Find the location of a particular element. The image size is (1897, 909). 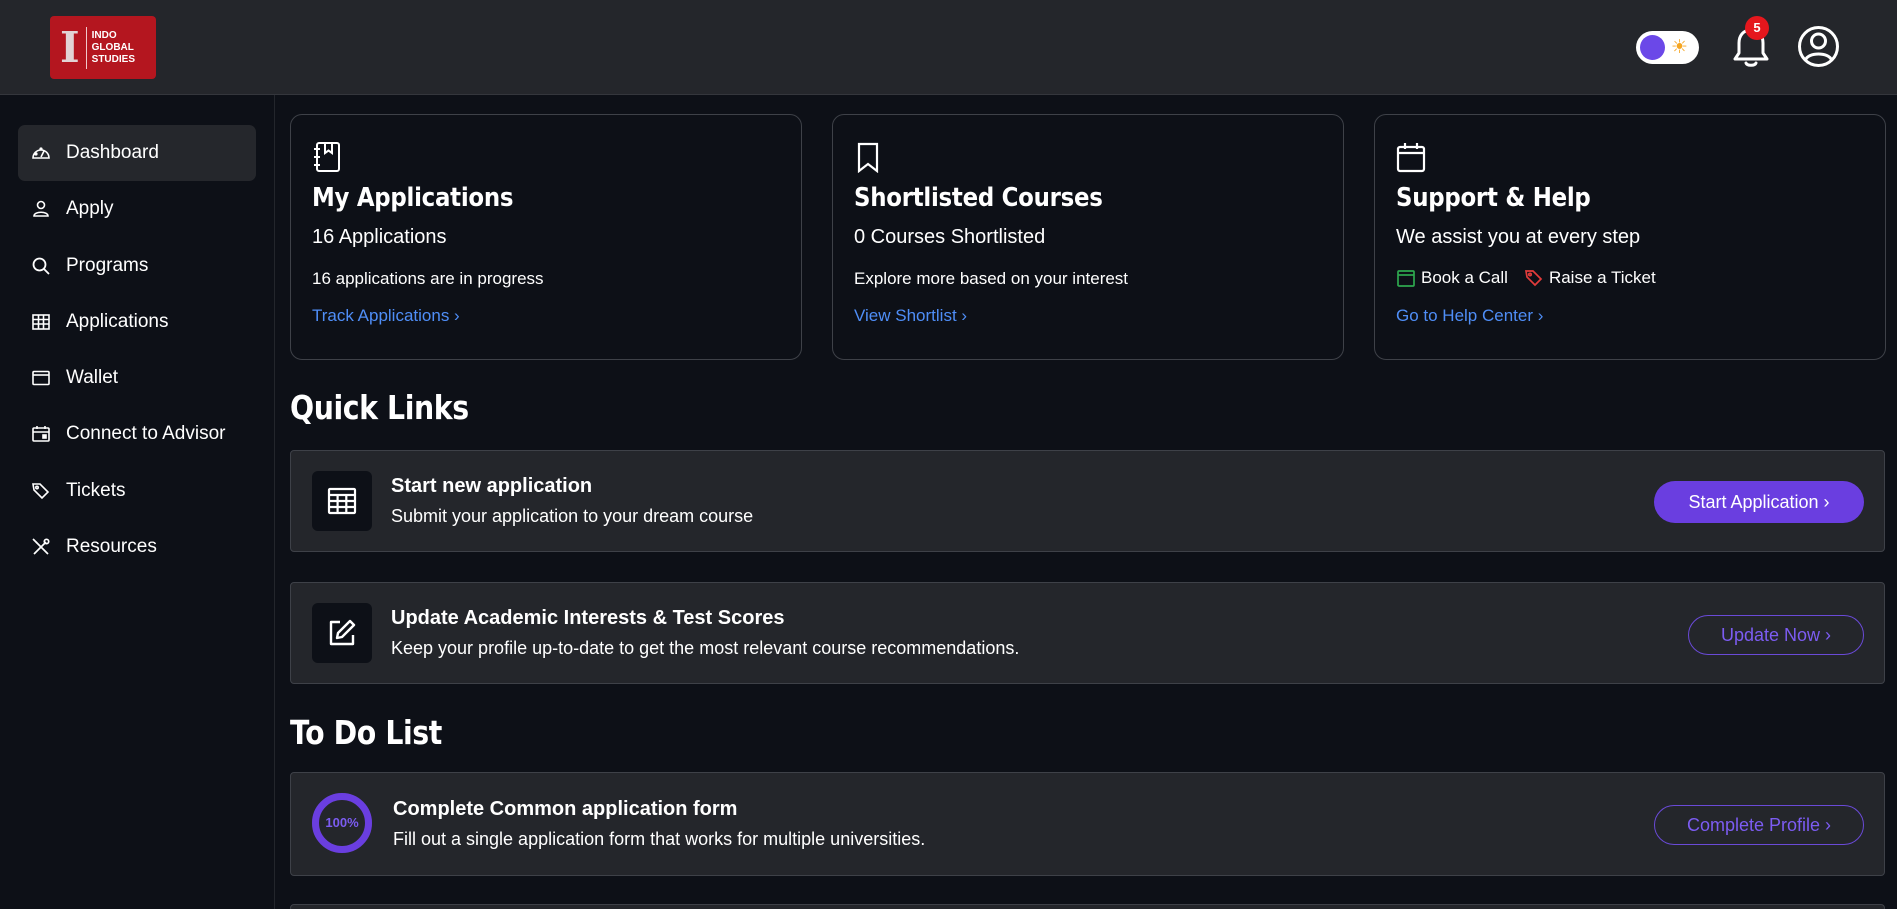

user-avatar-icon is located at coordinates (1818, 46).